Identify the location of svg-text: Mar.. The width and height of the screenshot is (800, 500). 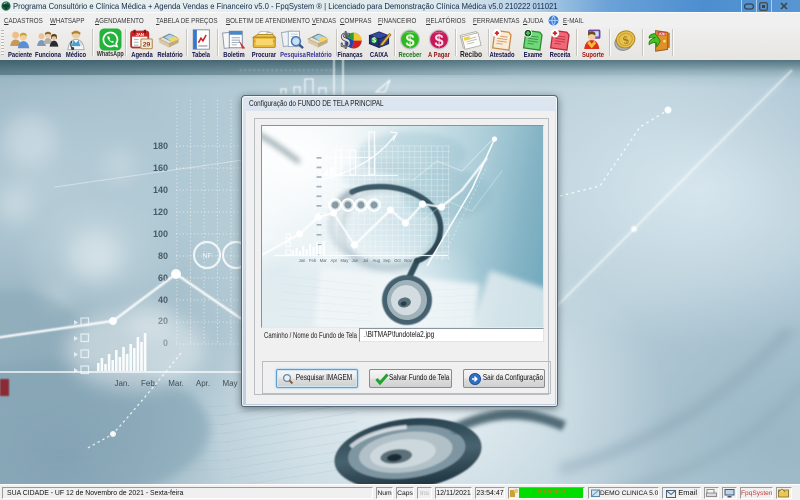
(176, 383).